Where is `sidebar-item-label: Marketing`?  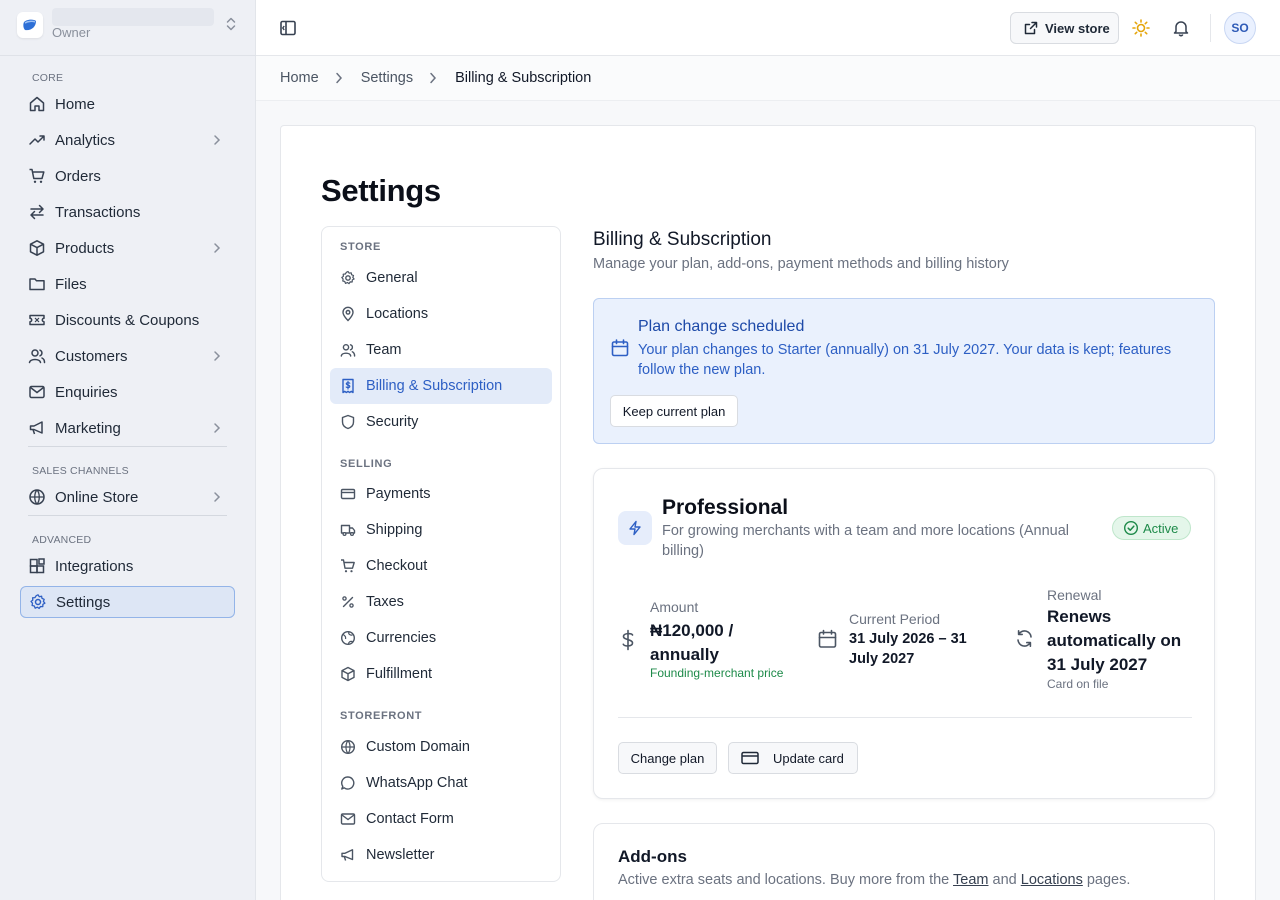
sidebar-item-label: Marketing is located at coordinates (88, 428).